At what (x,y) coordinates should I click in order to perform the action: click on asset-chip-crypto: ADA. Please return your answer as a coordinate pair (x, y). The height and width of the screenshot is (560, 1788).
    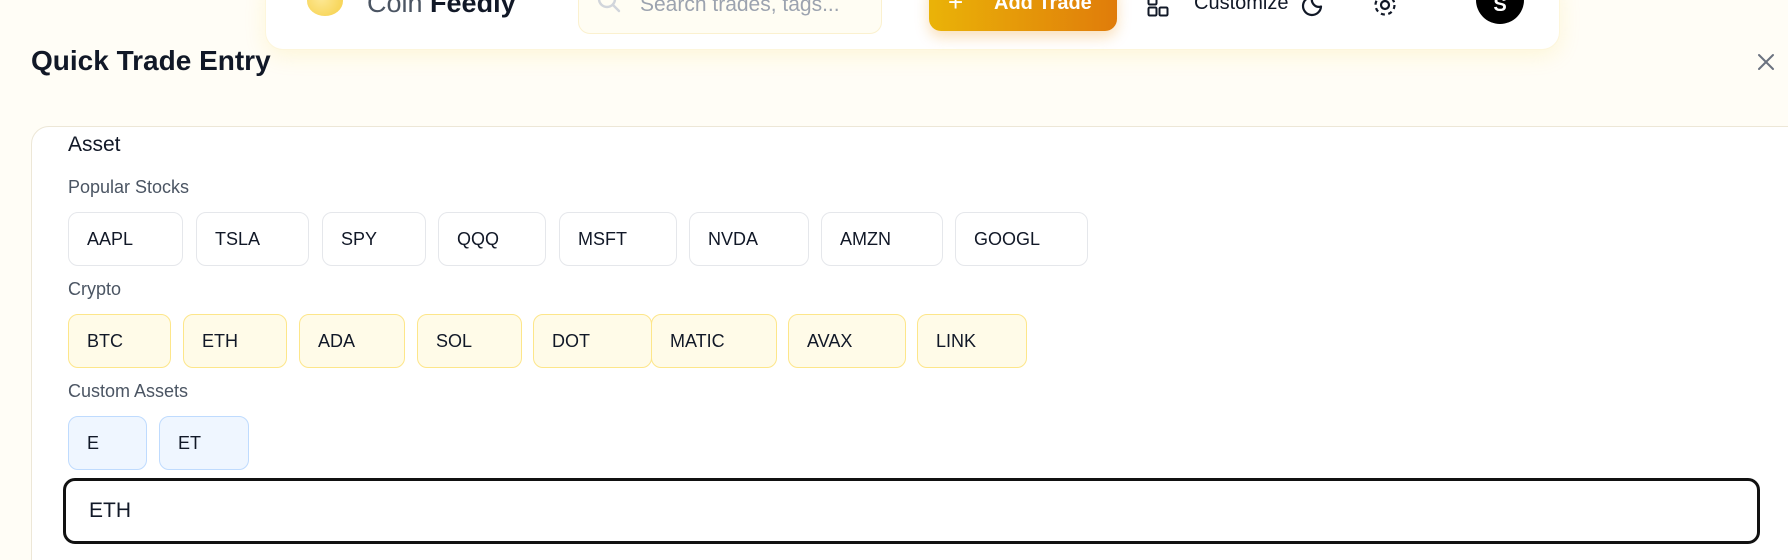
    Looking at the image, I should click on (352, 341).